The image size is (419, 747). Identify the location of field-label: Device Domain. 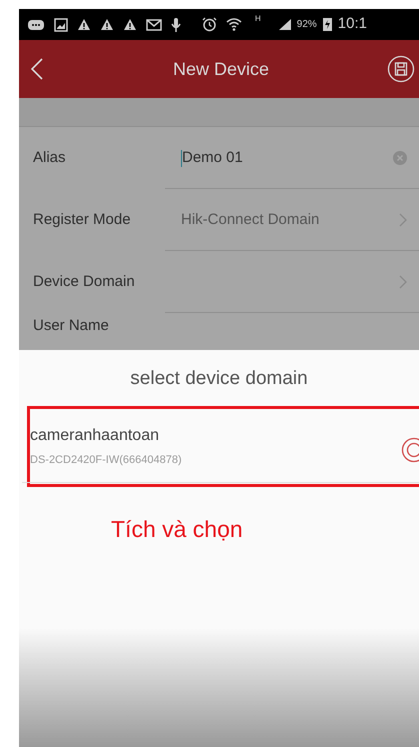
(84, 282).